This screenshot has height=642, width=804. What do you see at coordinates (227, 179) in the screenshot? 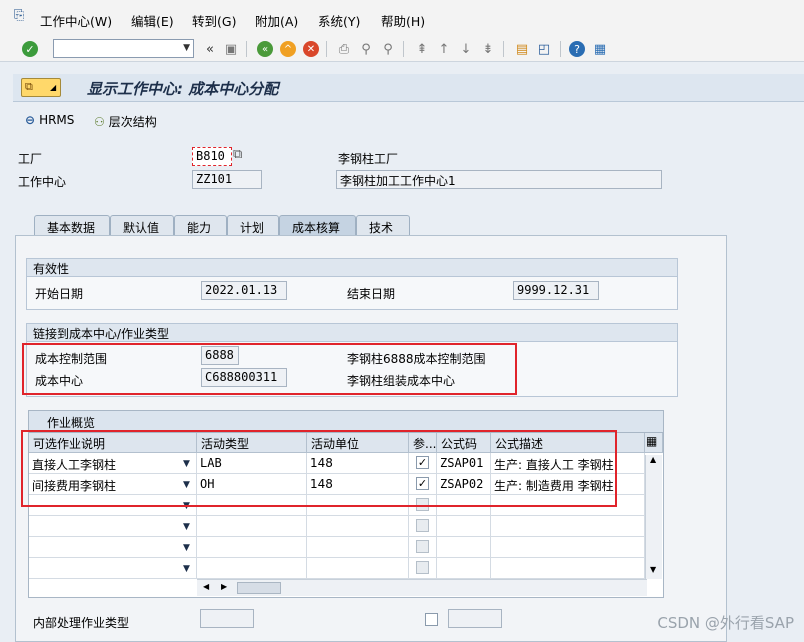
I see `workcenter-field: ZZ101` at bounding box center [227, 179].